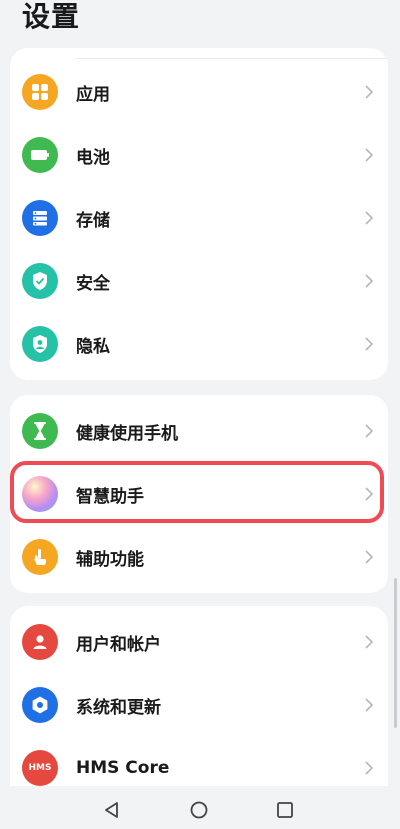 The width and height of the screenshot is (400, 829). What do you see at coordinates (110, 496) in the screenshot?
I see `settings-item-label: 智慧助手` at bounding box center [110, 496].